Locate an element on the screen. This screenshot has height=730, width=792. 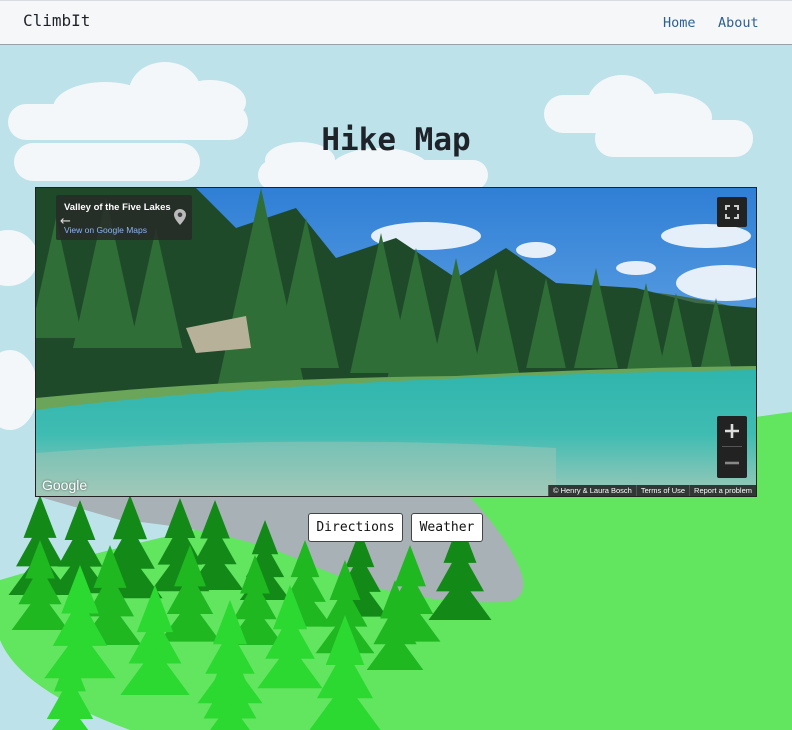
brand-logo: ClimbIt is located at coordinates (56, 20).